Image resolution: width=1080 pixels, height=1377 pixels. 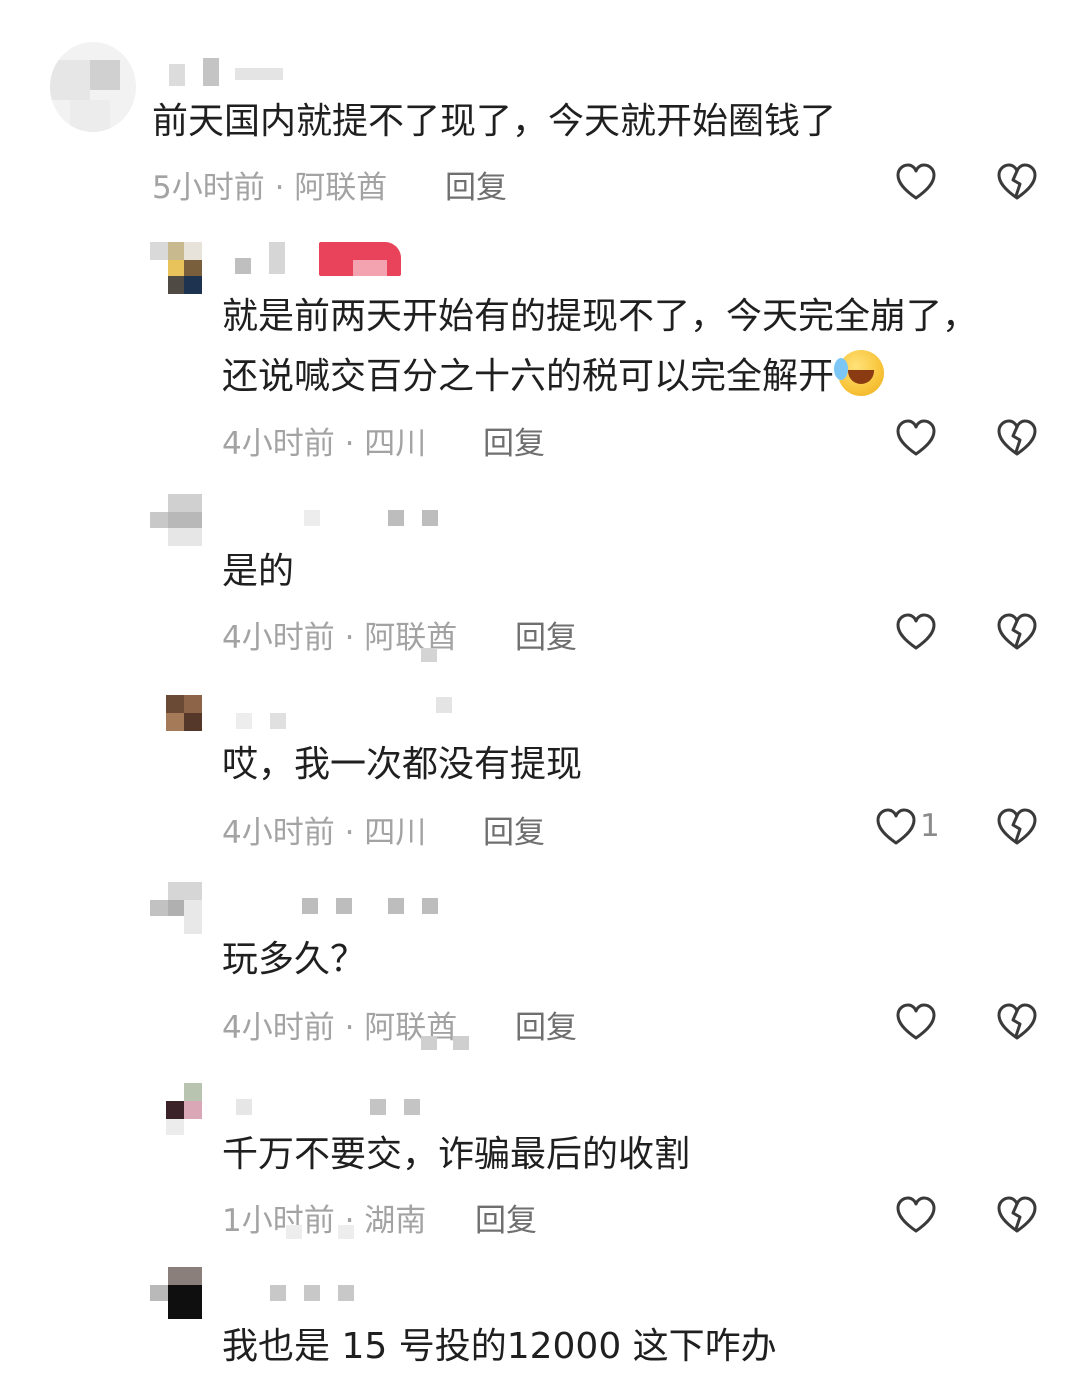 What do you see at coordinates (294, 959) in the screenshot?
I see `comment-text: 玩多久？` at bounding box center [294, 959].